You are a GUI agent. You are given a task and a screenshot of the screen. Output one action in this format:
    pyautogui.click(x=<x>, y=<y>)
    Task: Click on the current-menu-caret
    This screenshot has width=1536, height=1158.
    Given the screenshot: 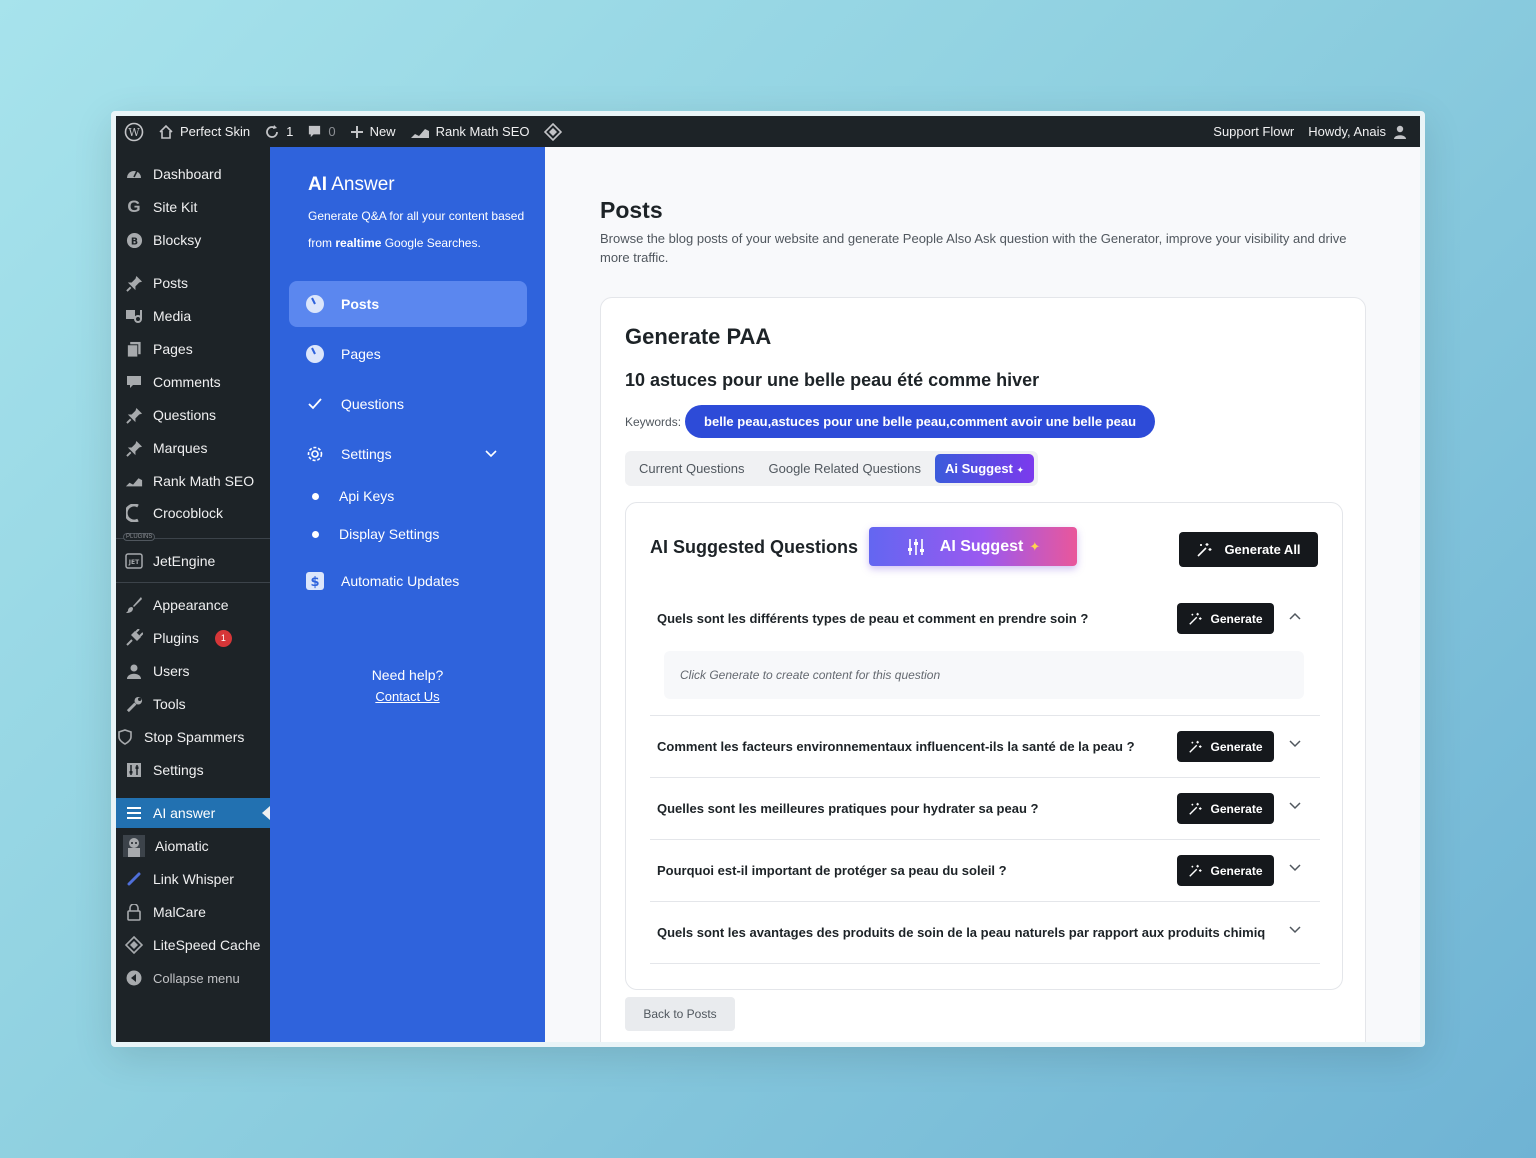 What is the action you would take?
    pyautogui.click(x=266, y=813)
    